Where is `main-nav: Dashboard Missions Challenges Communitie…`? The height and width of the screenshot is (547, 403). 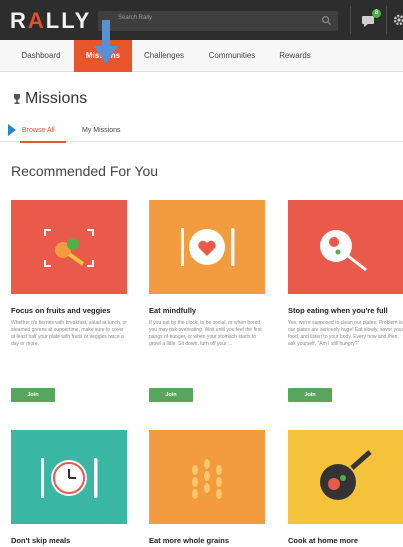 main-nav: Dashboard Missions Challenges Communitie… is located at coordinates (201, 56).